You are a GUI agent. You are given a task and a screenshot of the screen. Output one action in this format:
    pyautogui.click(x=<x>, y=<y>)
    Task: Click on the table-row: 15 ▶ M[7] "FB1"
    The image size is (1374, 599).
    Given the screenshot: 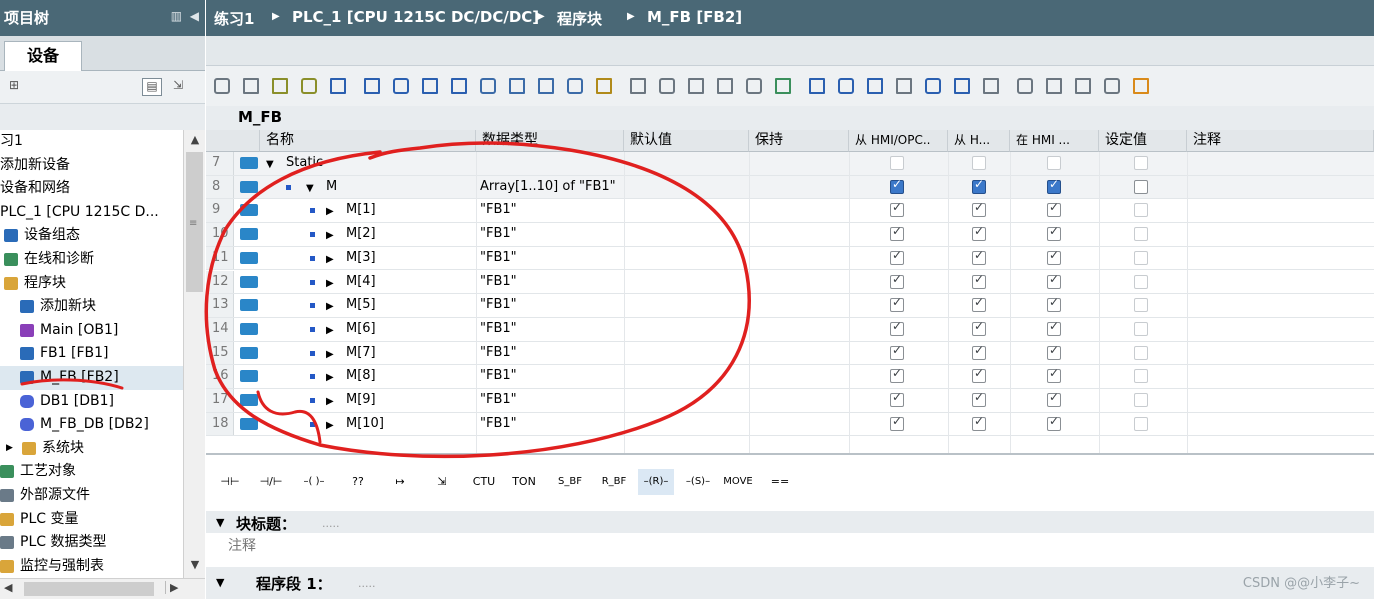 What is the action you would take?
    pyautogui.click(x=790, y=353)
    